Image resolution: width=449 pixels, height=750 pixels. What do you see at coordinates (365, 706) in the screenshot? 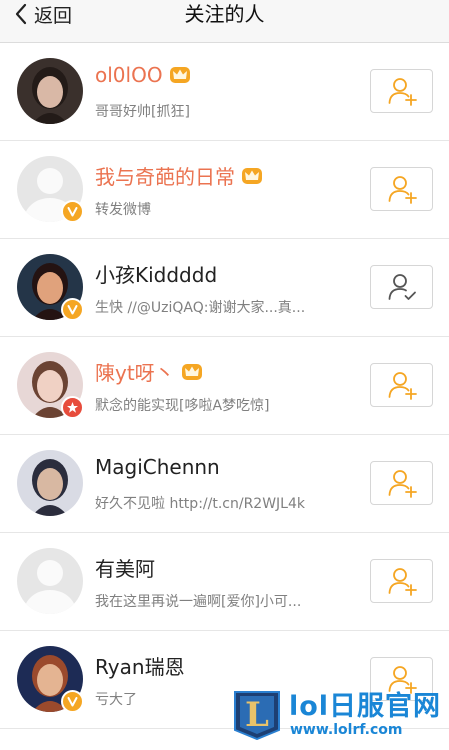
I see `watermark-title: lol日服官网` at bounding box center [365, 706].